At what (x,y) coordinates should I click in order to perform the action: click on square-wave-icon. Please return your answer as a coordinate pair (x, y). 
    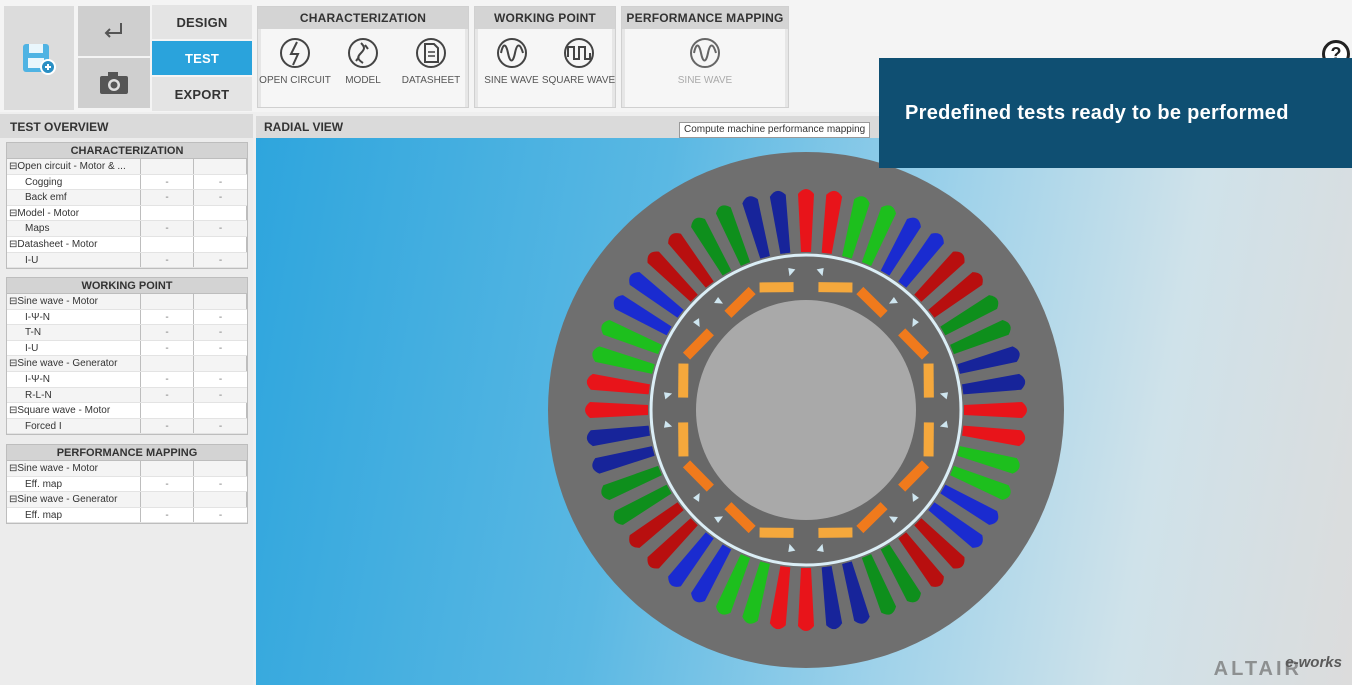
    Looking at the image, I should click on (578, 53).